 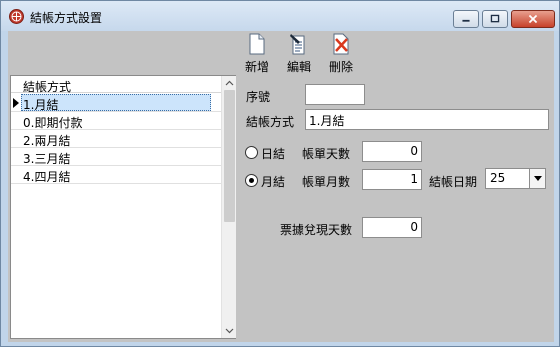 What do you see at coordinates (498, 178) in the screenshot?
I see `close-day-value: 25` at bounding box center [498, 178].